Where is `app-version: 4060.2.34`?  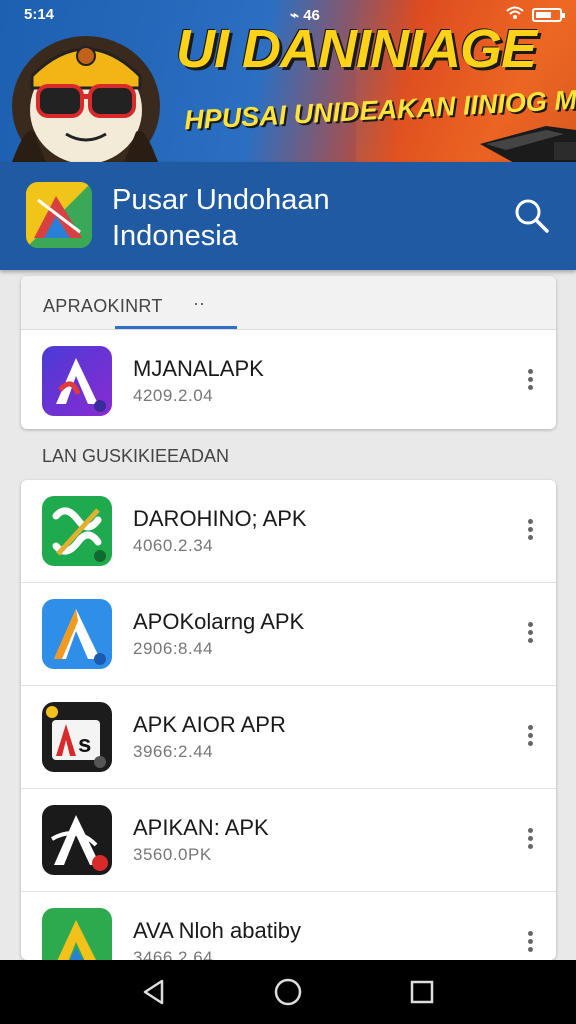
app-version: 4060.2.34 is located at coordinates (173, 545).